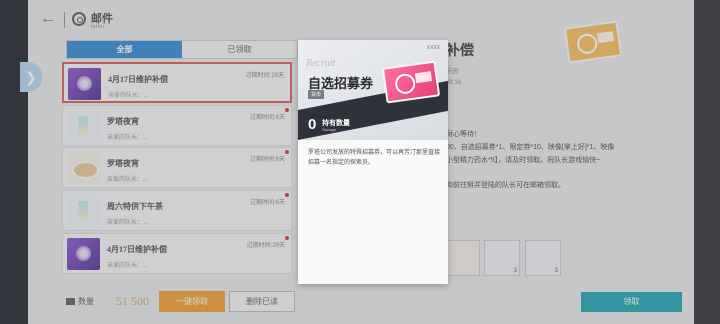 Image resolution: width=720 pixels, height=324 pixels. What do you see at coordinates (312, 124) in the screenshot?
I see `popup-hold-count: 0` at bounding box center [312, 124].